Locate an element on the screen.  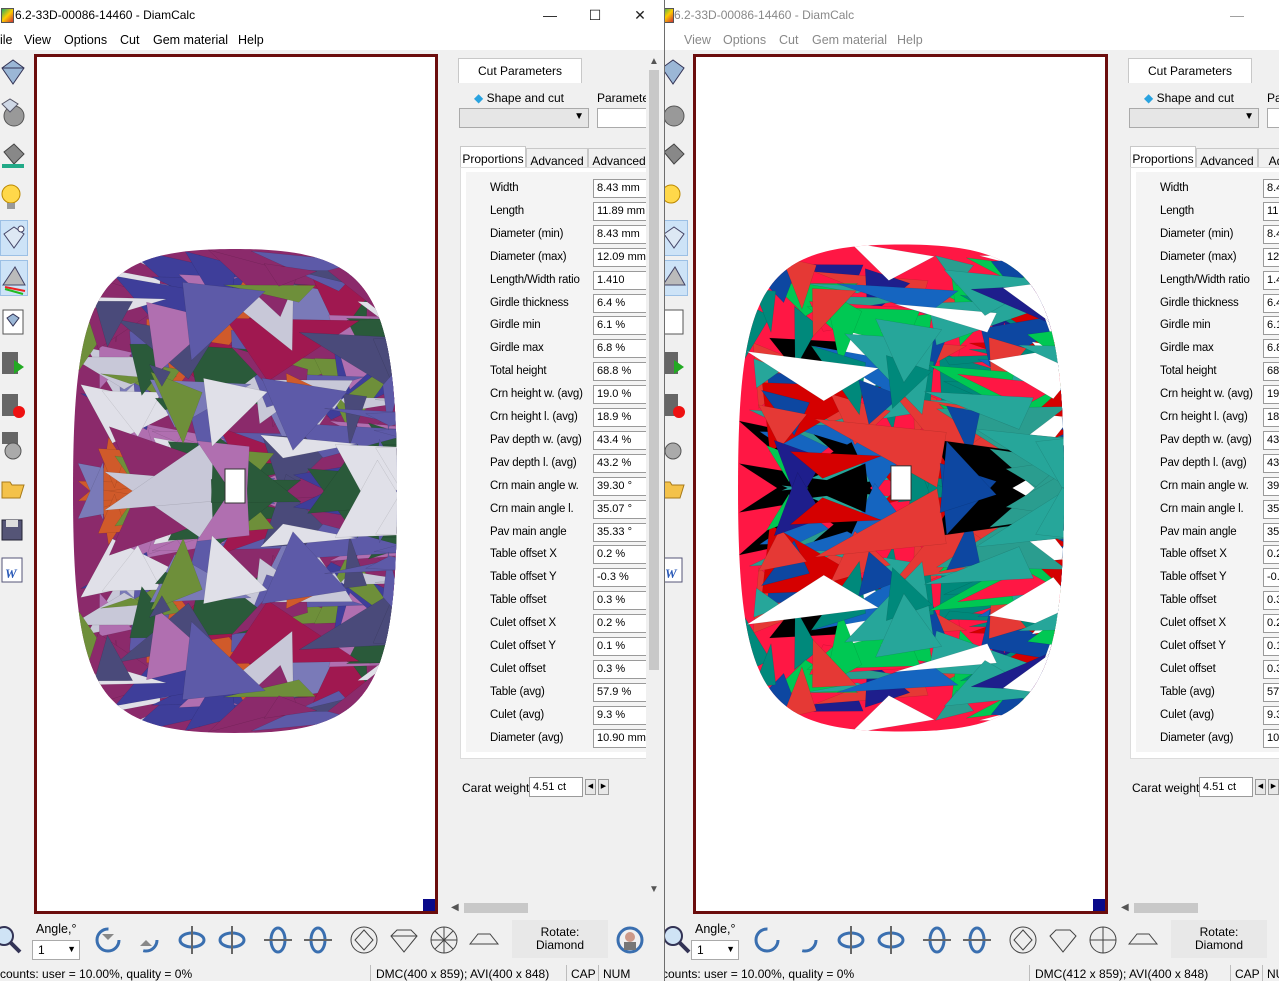
word-export-icon: W is located at coordinates (13, 569).